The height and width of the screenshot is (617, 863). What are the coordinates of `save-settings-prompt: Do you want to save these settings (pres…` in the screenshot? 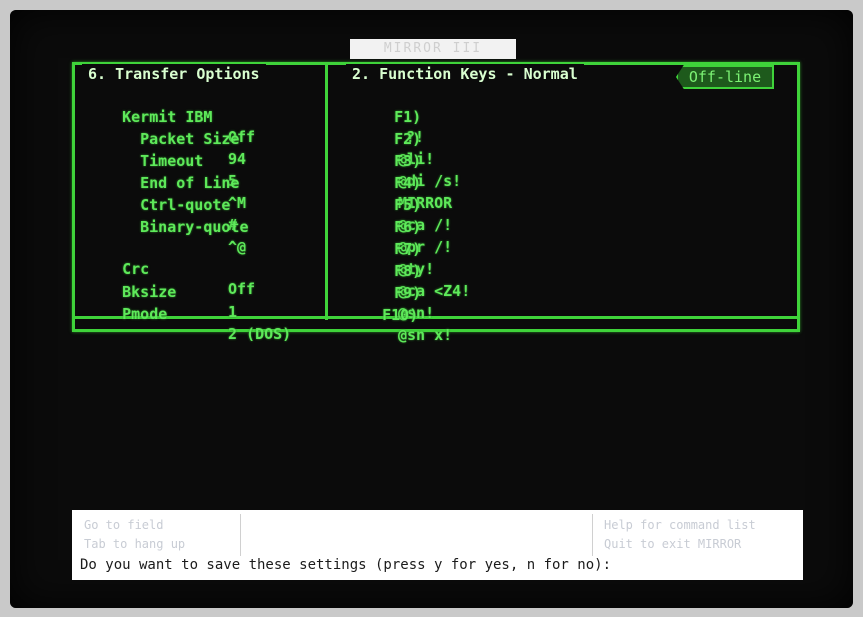 It's located at (346, 565).